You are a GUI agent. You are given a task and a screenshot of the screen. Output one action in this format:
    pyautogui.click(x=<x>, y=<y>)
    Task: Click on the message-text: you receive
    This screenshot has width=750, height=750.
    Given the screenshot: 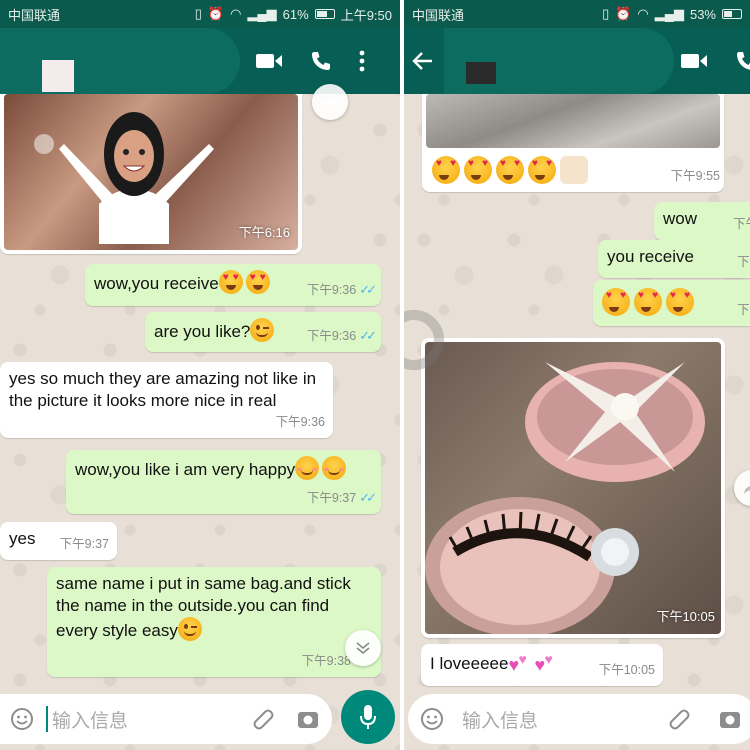 What is the action you would take?
    pyautogui.click(x=650, y=256)
    